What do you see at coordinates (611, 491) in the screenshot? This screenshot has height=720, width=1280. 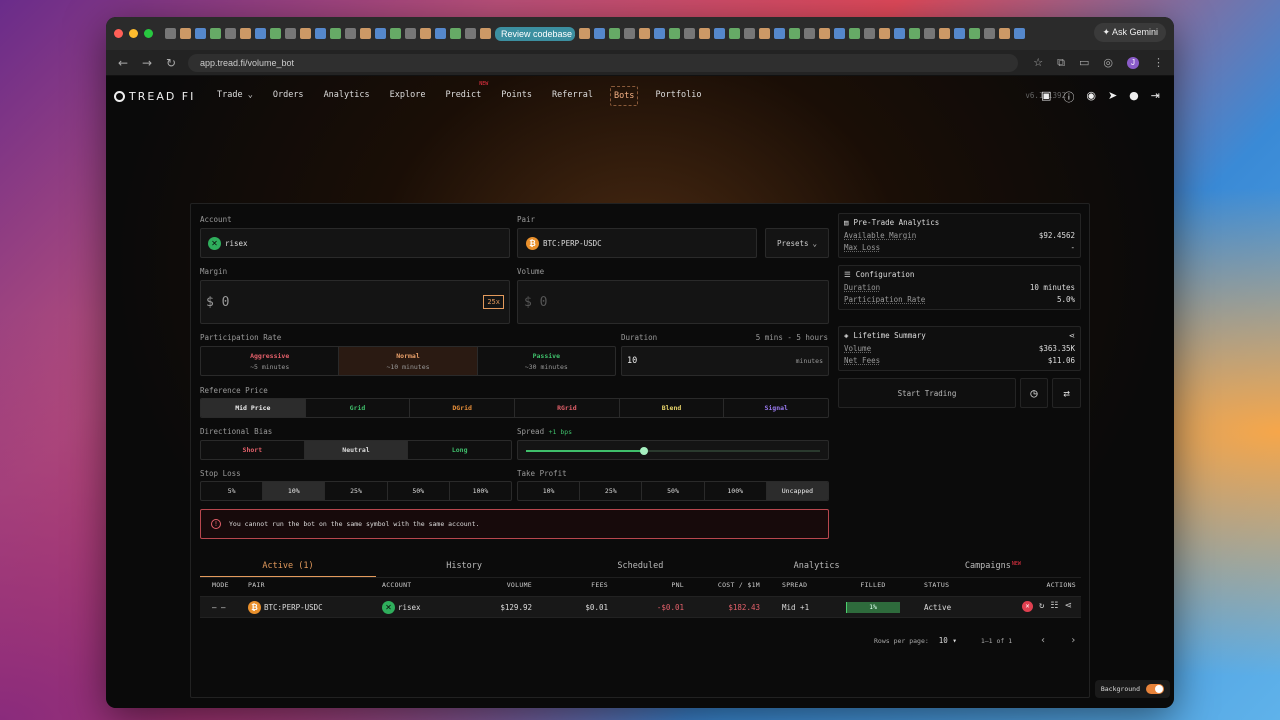 I see `take-profit-option-25: 25%` at bounding box center [611, 491].